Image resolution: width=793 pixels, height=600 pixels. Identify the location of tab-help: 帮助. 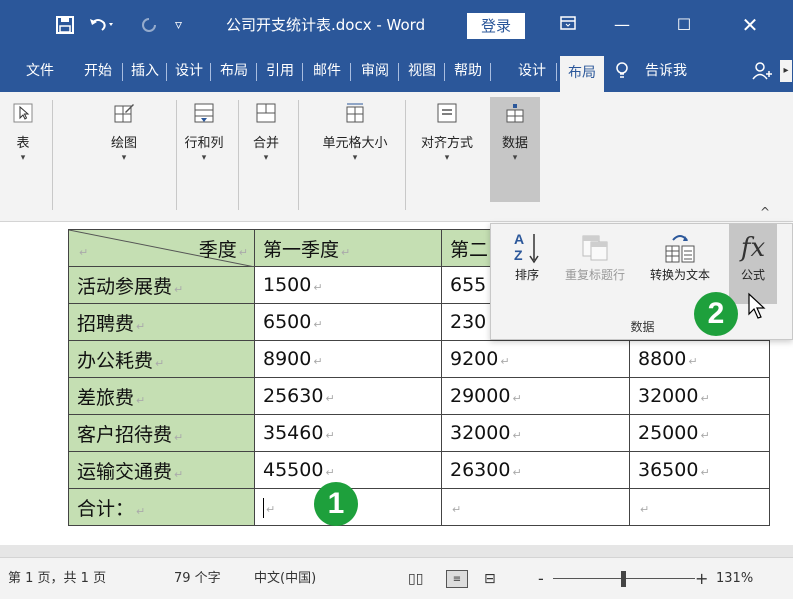
(468, 71).